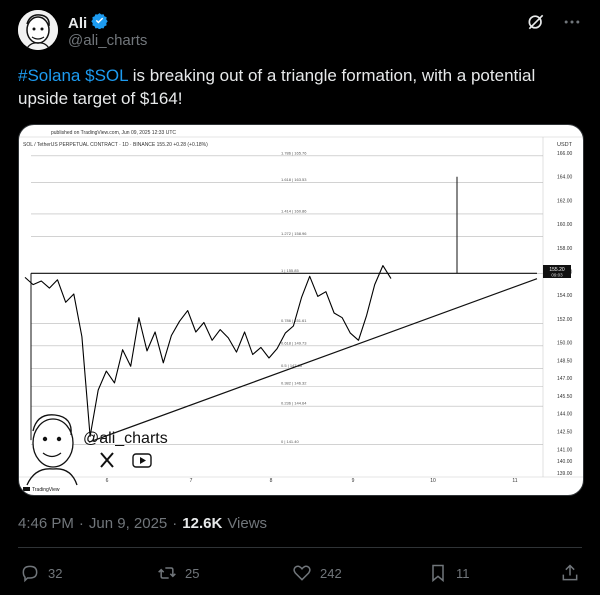 This screenshot has height=595, width=600. I want to click on tradingview-logo-icon: TradingView, so click(41, 490).